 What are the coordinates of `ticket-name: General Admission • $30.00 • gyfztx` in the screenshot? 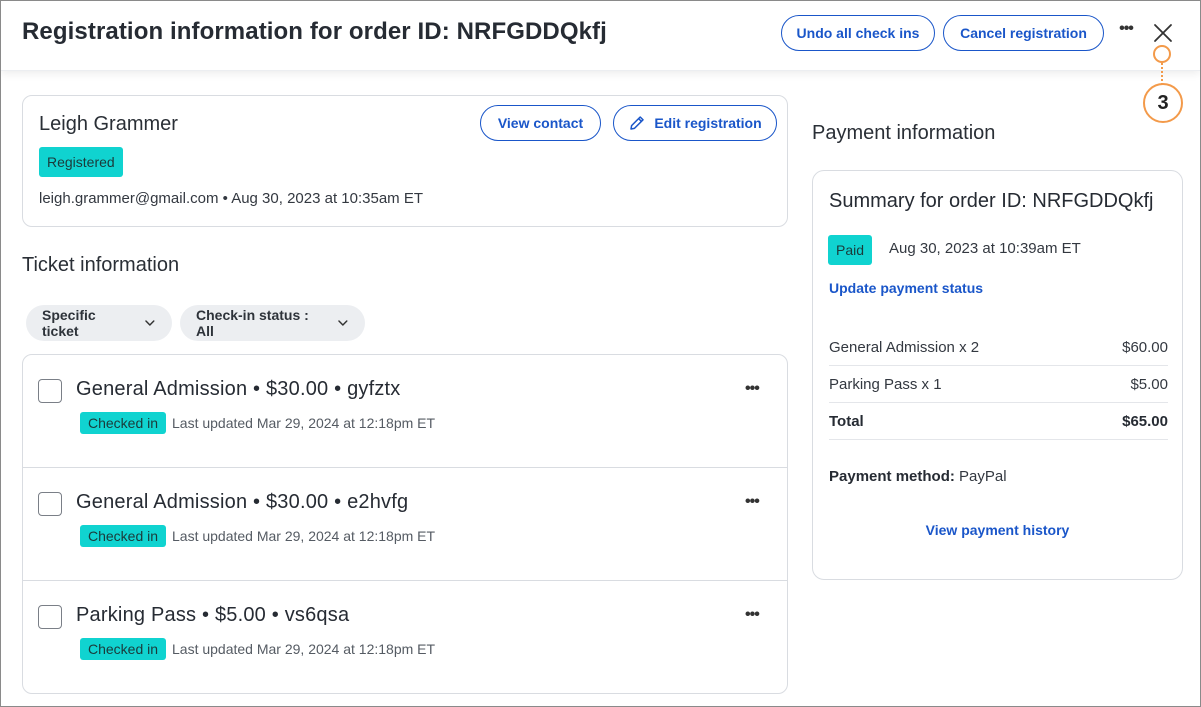 It's located at (238, 389).